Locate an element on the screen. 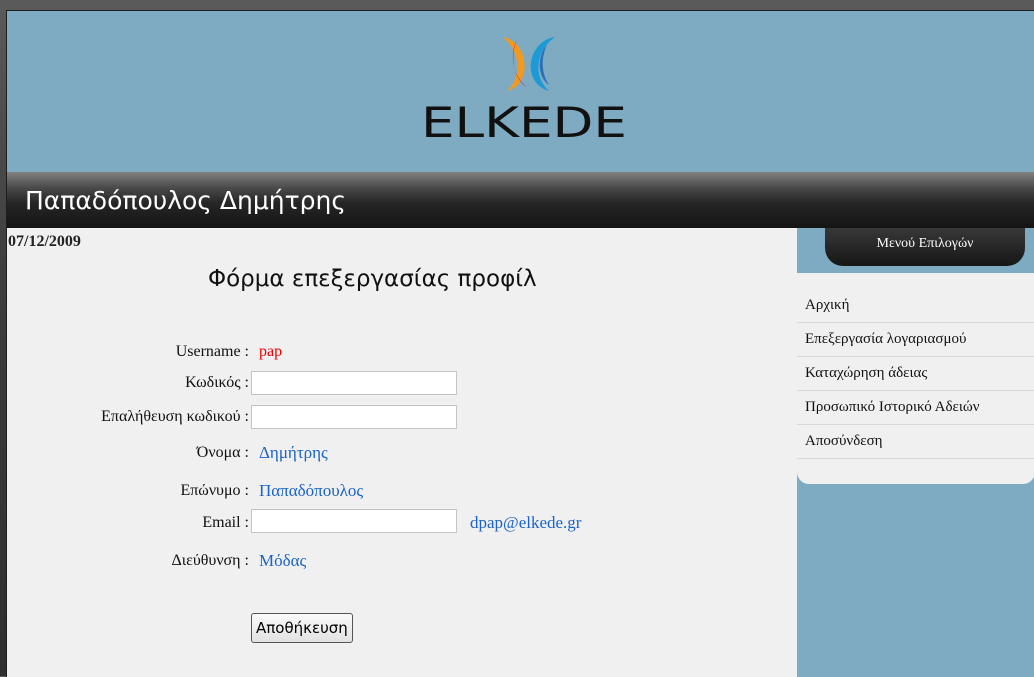 The height and width of the screenshot is (677, 1034). user-name-bar: Παπαδόπουλος Δημήτρης is located at coordinates (520, 200).